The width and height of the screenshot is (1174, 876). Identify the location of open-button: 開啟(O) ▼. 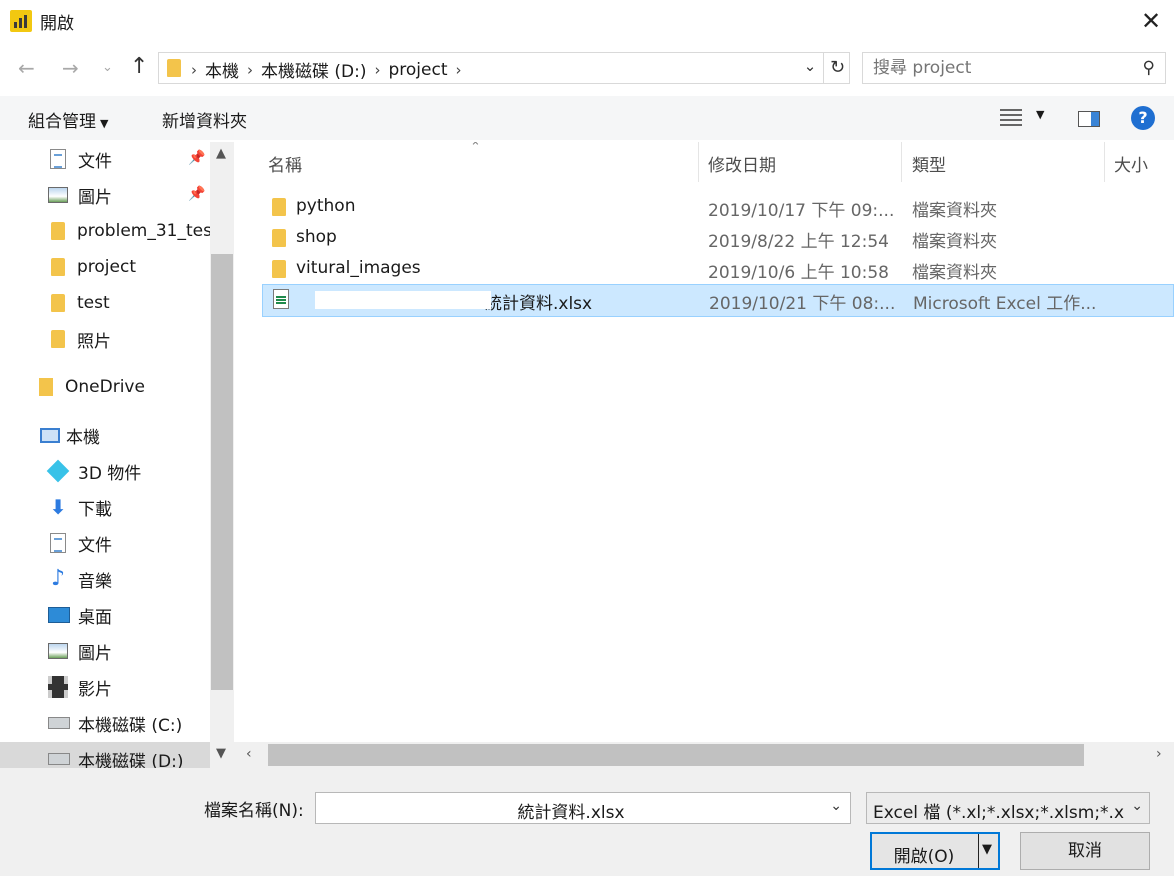
(935, 851).